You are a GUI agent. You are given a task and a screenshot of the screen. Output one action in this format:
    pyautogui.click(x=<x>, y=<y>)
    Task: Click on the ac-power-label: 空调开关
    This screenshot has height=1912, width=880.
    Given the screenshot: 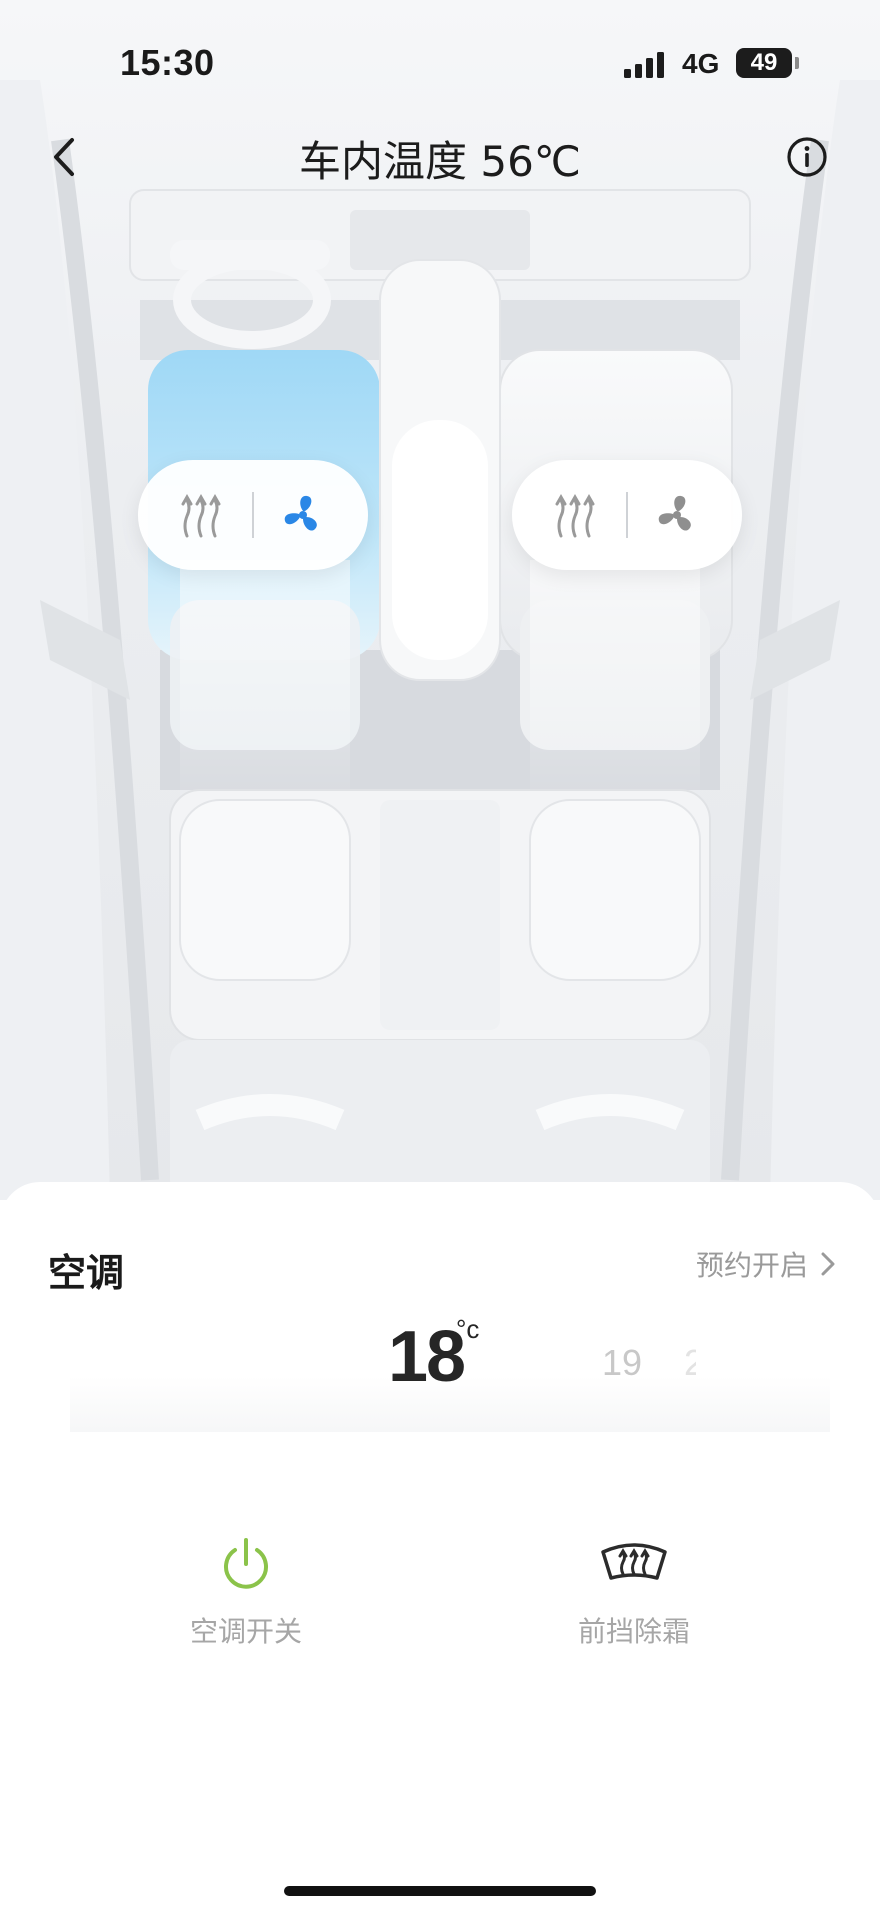 What is the action you would take?
    pyautogui.click(x=245, y=1631)
    